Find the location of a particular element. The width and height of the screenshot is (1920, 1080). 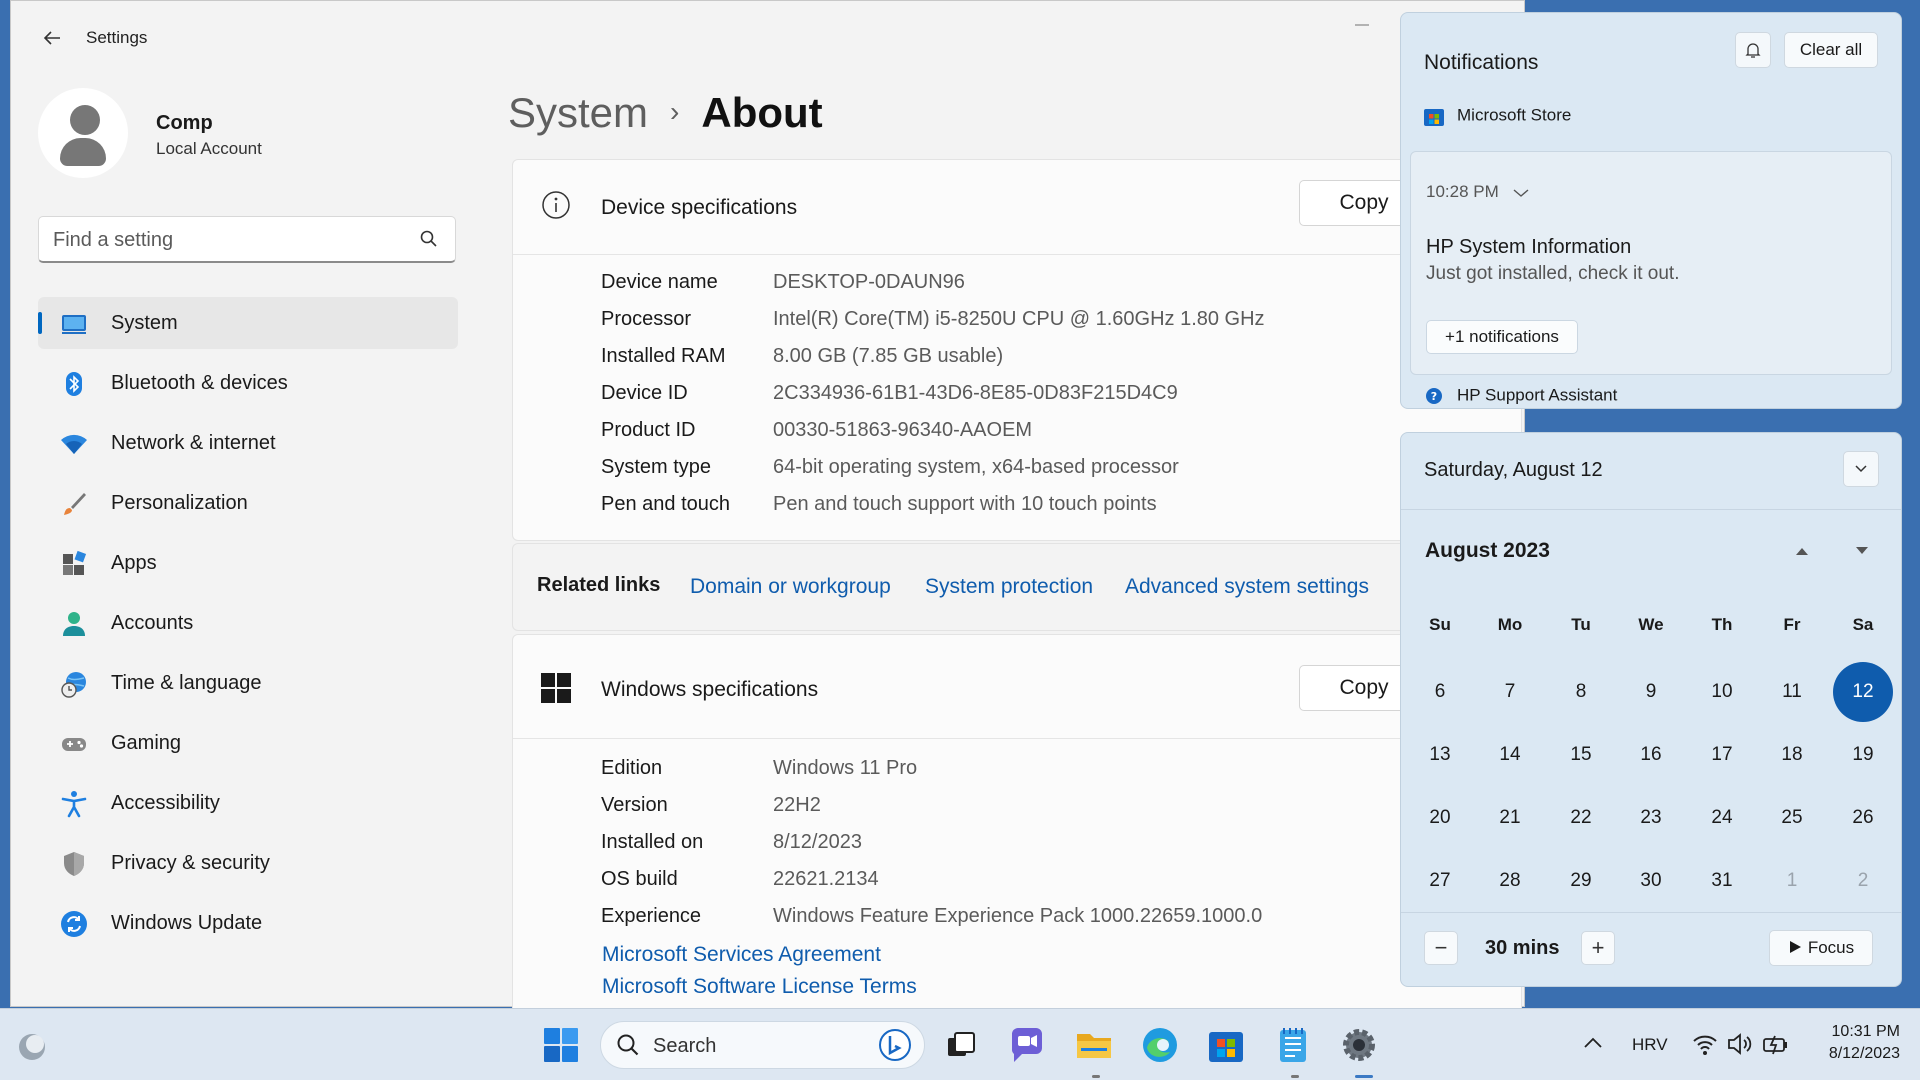

calendar-day: 27 is located at coordinates (1440, 881).